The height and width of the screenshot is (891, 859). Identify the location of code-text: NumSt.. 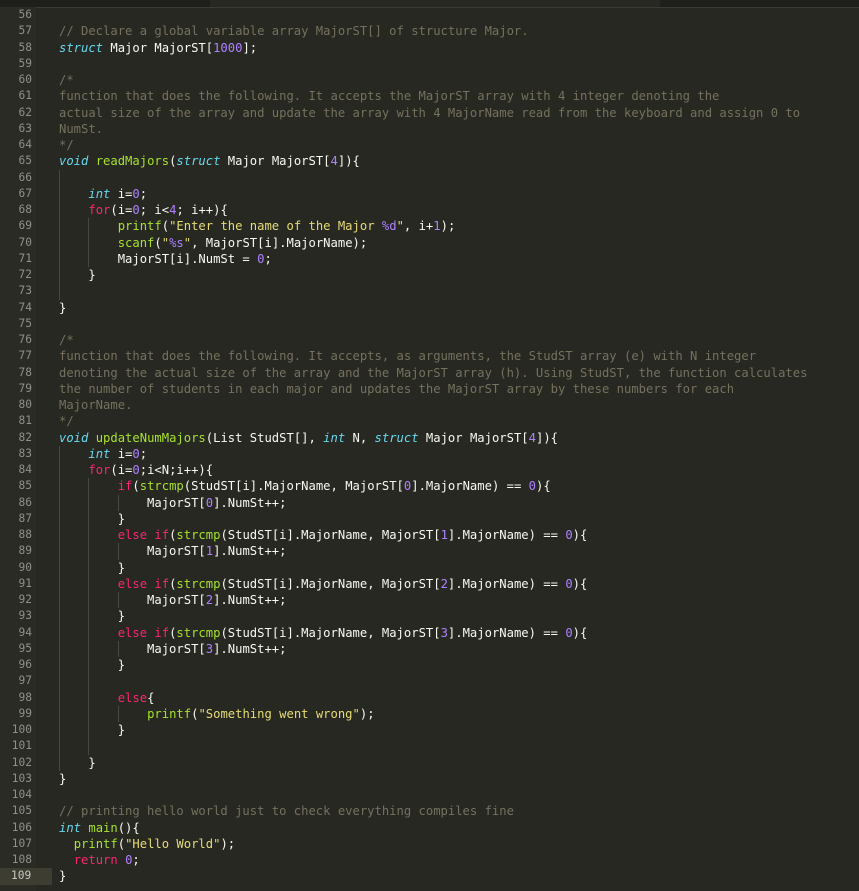
(81, 129).